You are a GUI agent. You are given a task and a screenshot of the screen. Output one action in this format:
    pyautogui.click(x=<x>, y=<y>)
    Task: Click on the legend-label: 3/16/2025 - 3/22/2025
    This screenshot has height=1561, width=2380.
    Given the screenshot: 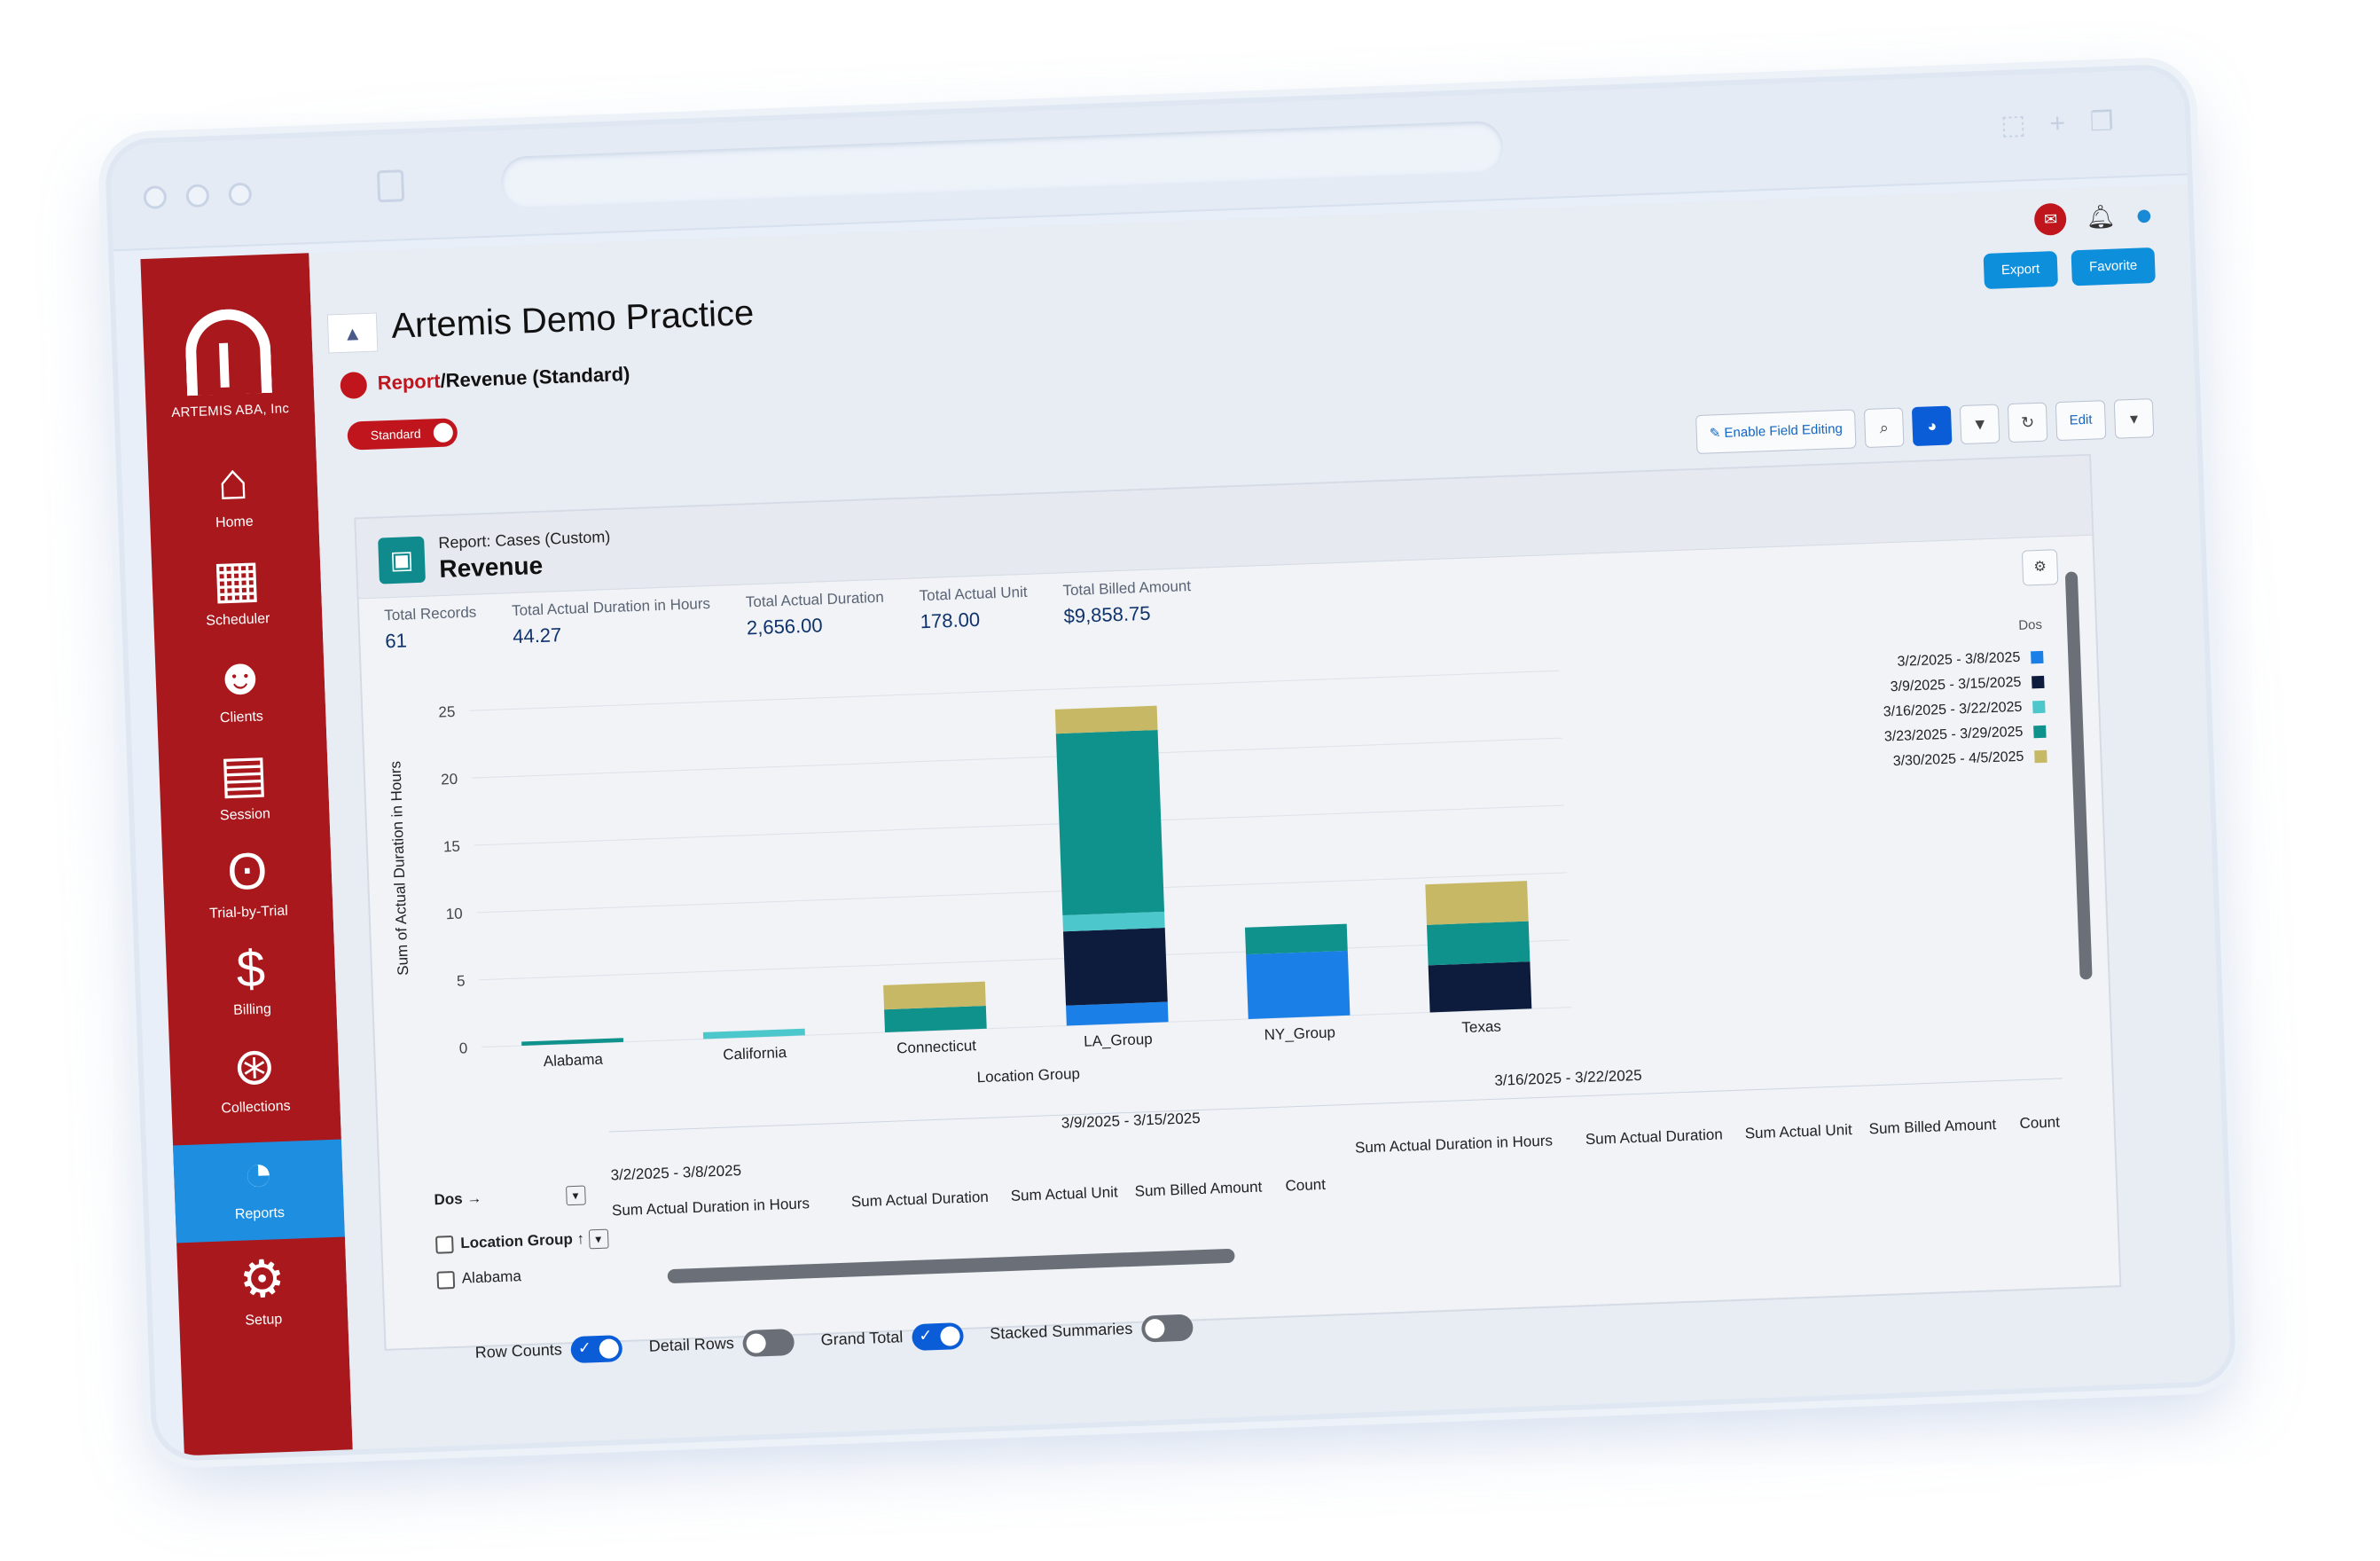 What is the action you would take?
    pyautogui.click(x=1953, y=709)
    